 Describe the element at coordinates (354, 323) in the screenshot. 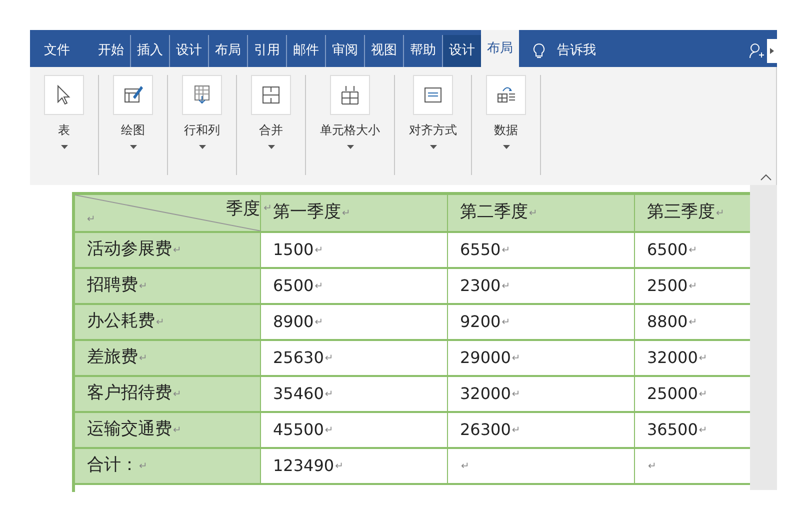

I see `table-cell: 8900↵` at that location.